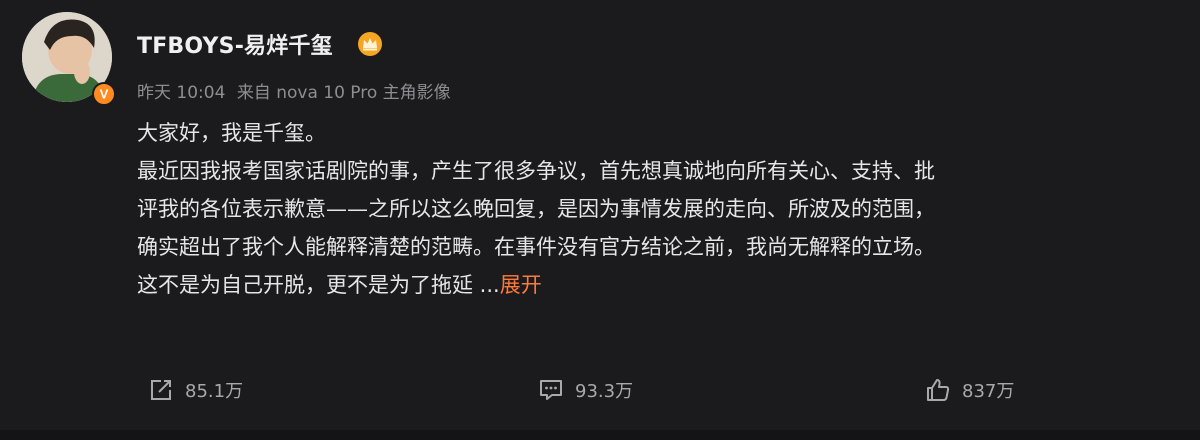  Describe the element at coordinates (70, 60) in the screenshot. I see `author-avatar: V` at that location.